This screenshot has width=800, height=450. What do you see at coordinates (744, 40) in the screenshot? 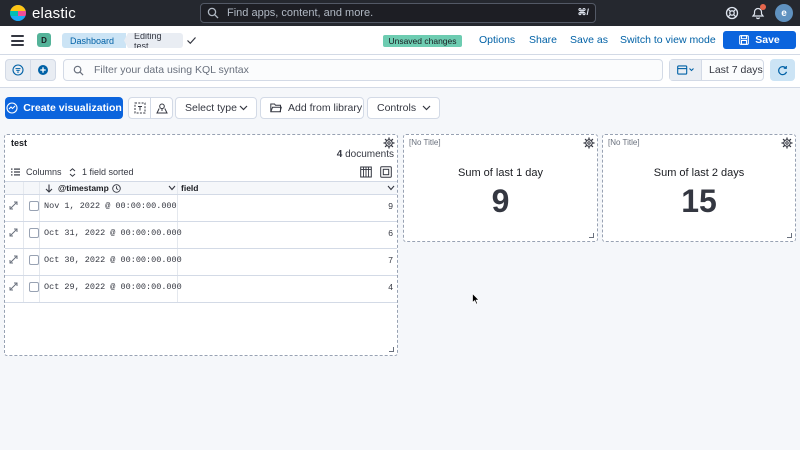
I see `save-icon` at bounding box center [744, 40].